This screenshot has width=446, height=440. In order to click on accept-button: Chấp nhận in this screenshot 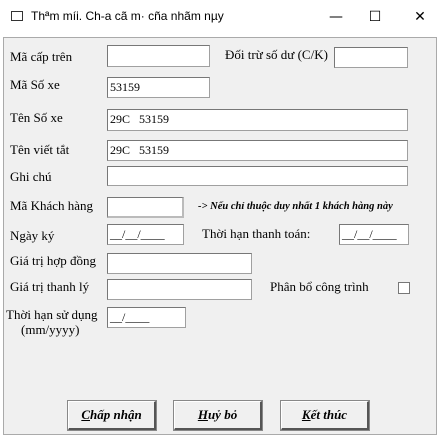, I will do `click(112, 415)`.